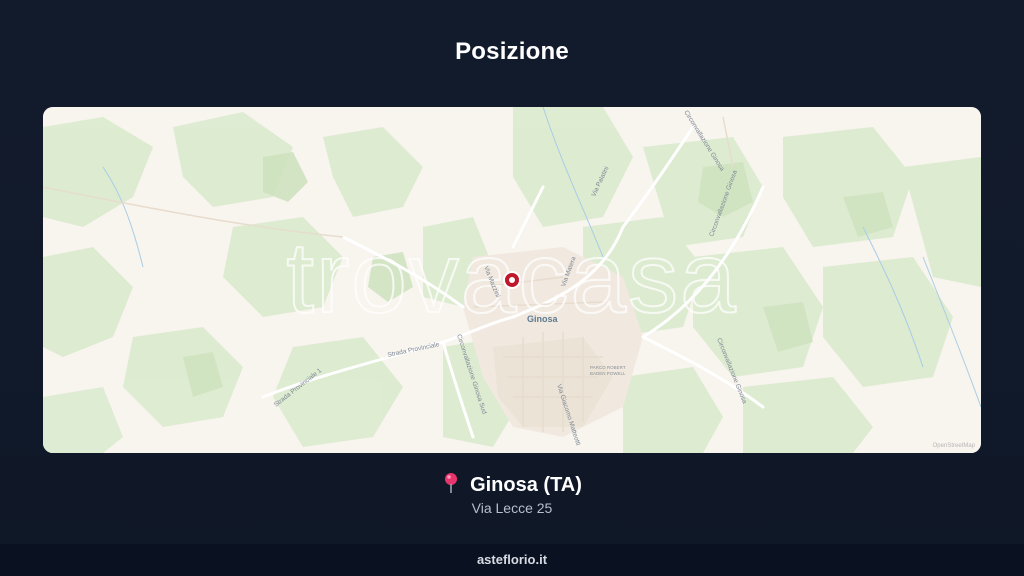  I want to click on park-label: PARCO ROBERT, so click(608, 367).